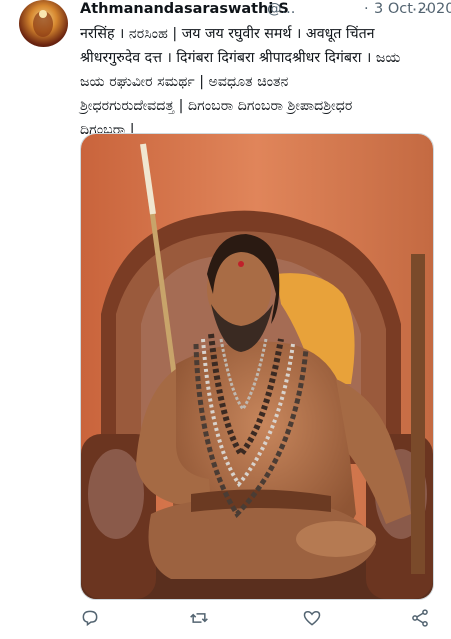  I want to click on retweet-icon, so click(201, 620).